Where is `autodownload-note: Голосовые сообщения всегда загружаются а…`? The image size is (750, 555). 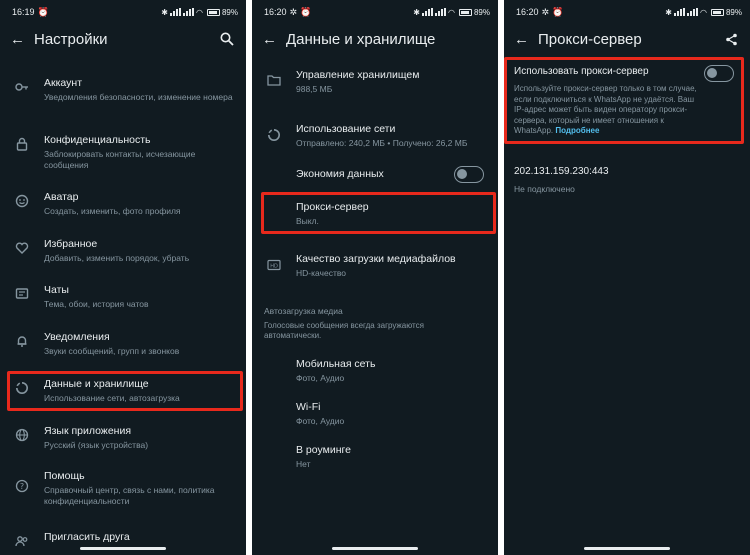
autodownload-note: Голосовые сообщения всегда загружаются а… is located at coordinates (344, 330).